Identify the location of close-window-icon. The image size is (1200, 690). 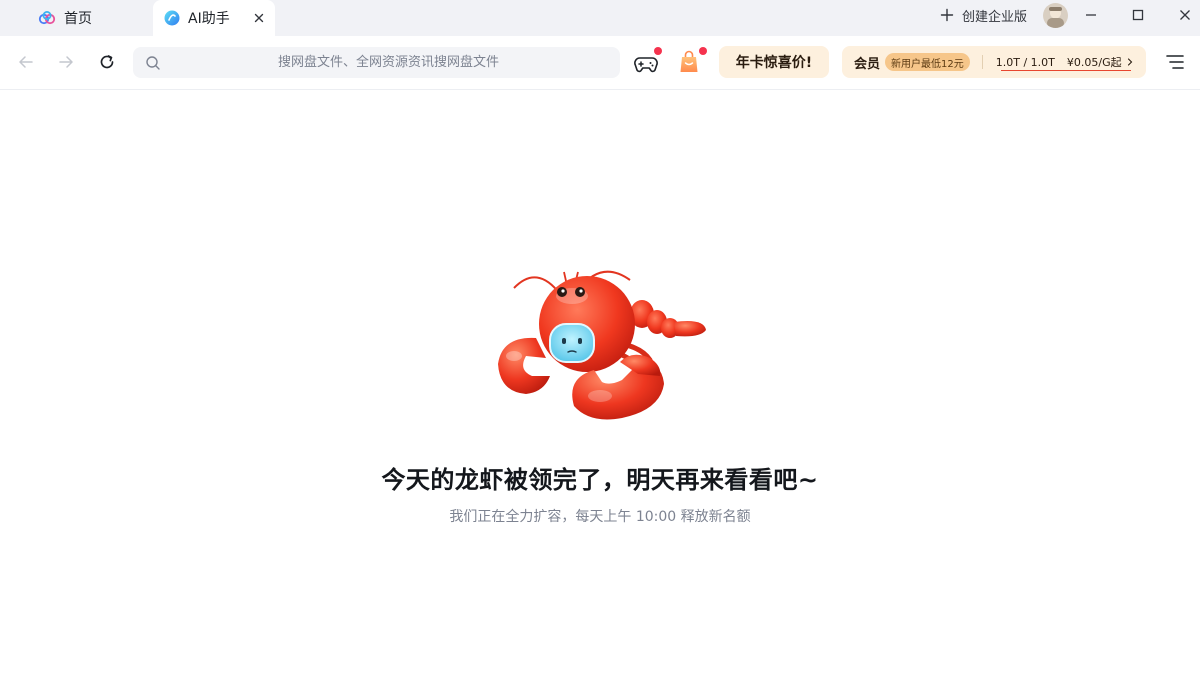
(1185, 15).